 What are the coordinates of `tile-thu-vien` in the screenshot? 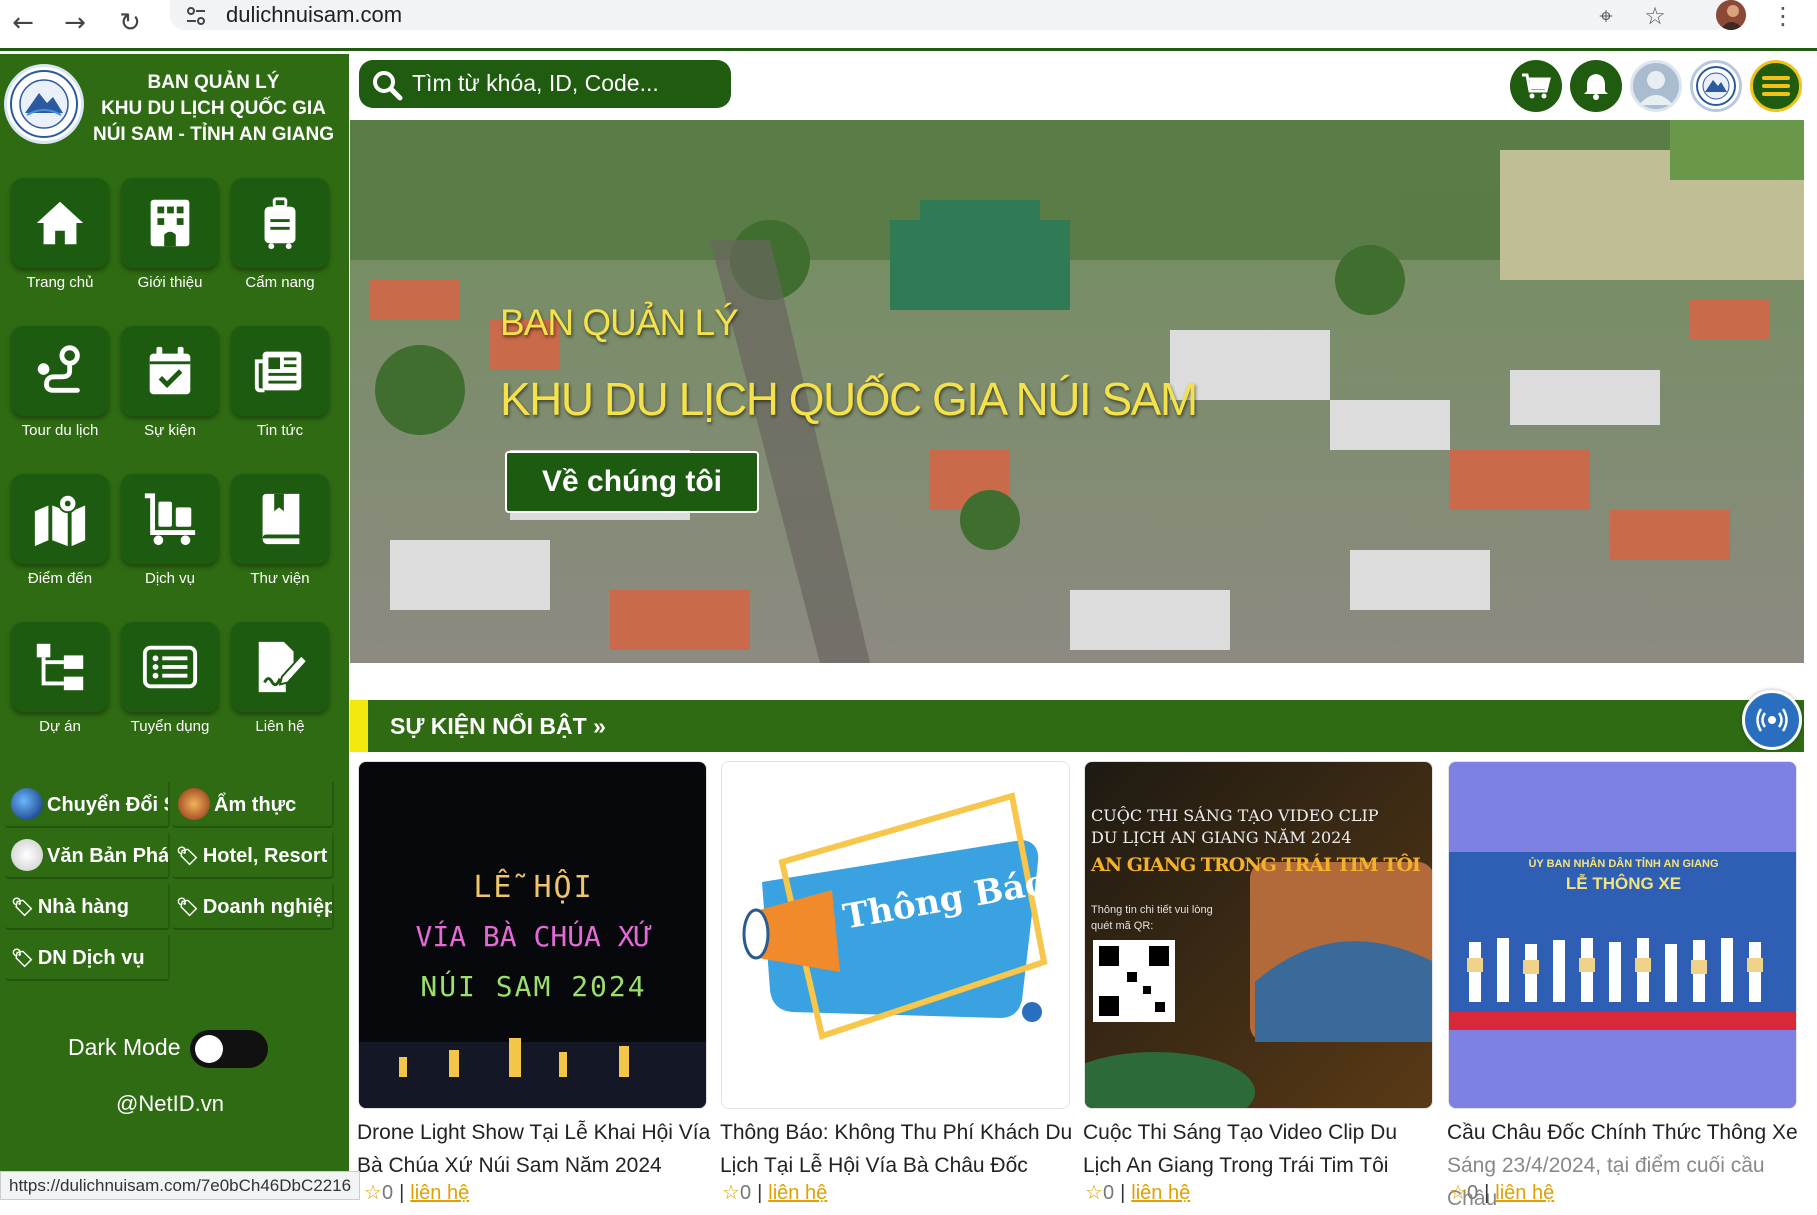 It's located at (280, 519).